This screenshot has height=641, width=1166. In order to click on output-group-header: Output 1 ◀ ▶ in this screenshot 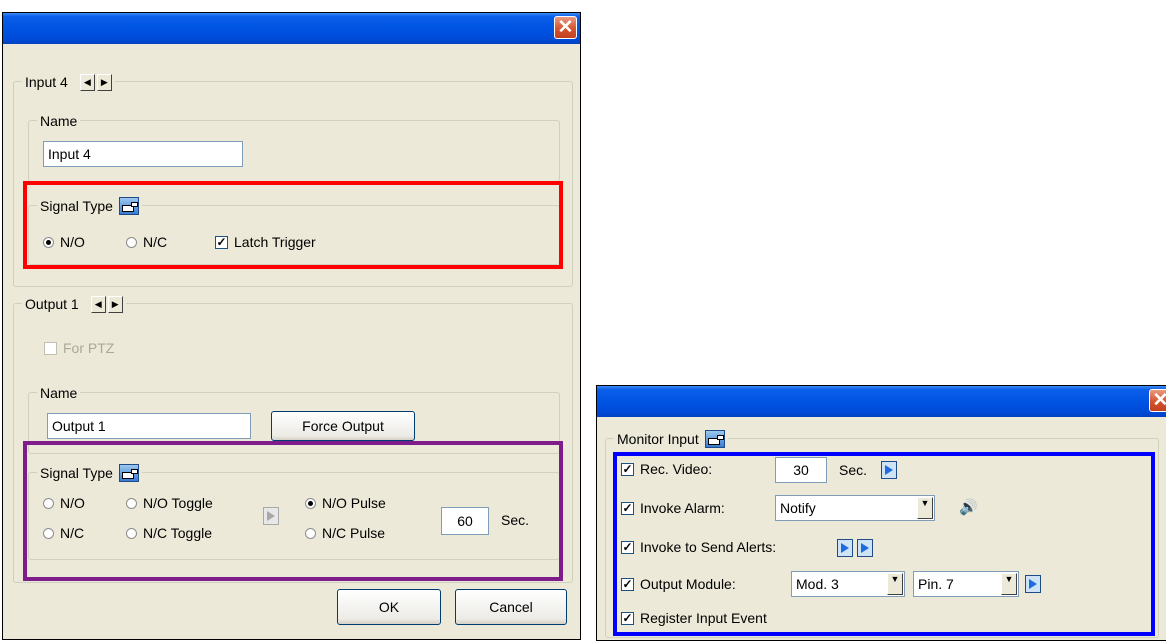, I will do `click(74, 304)`.